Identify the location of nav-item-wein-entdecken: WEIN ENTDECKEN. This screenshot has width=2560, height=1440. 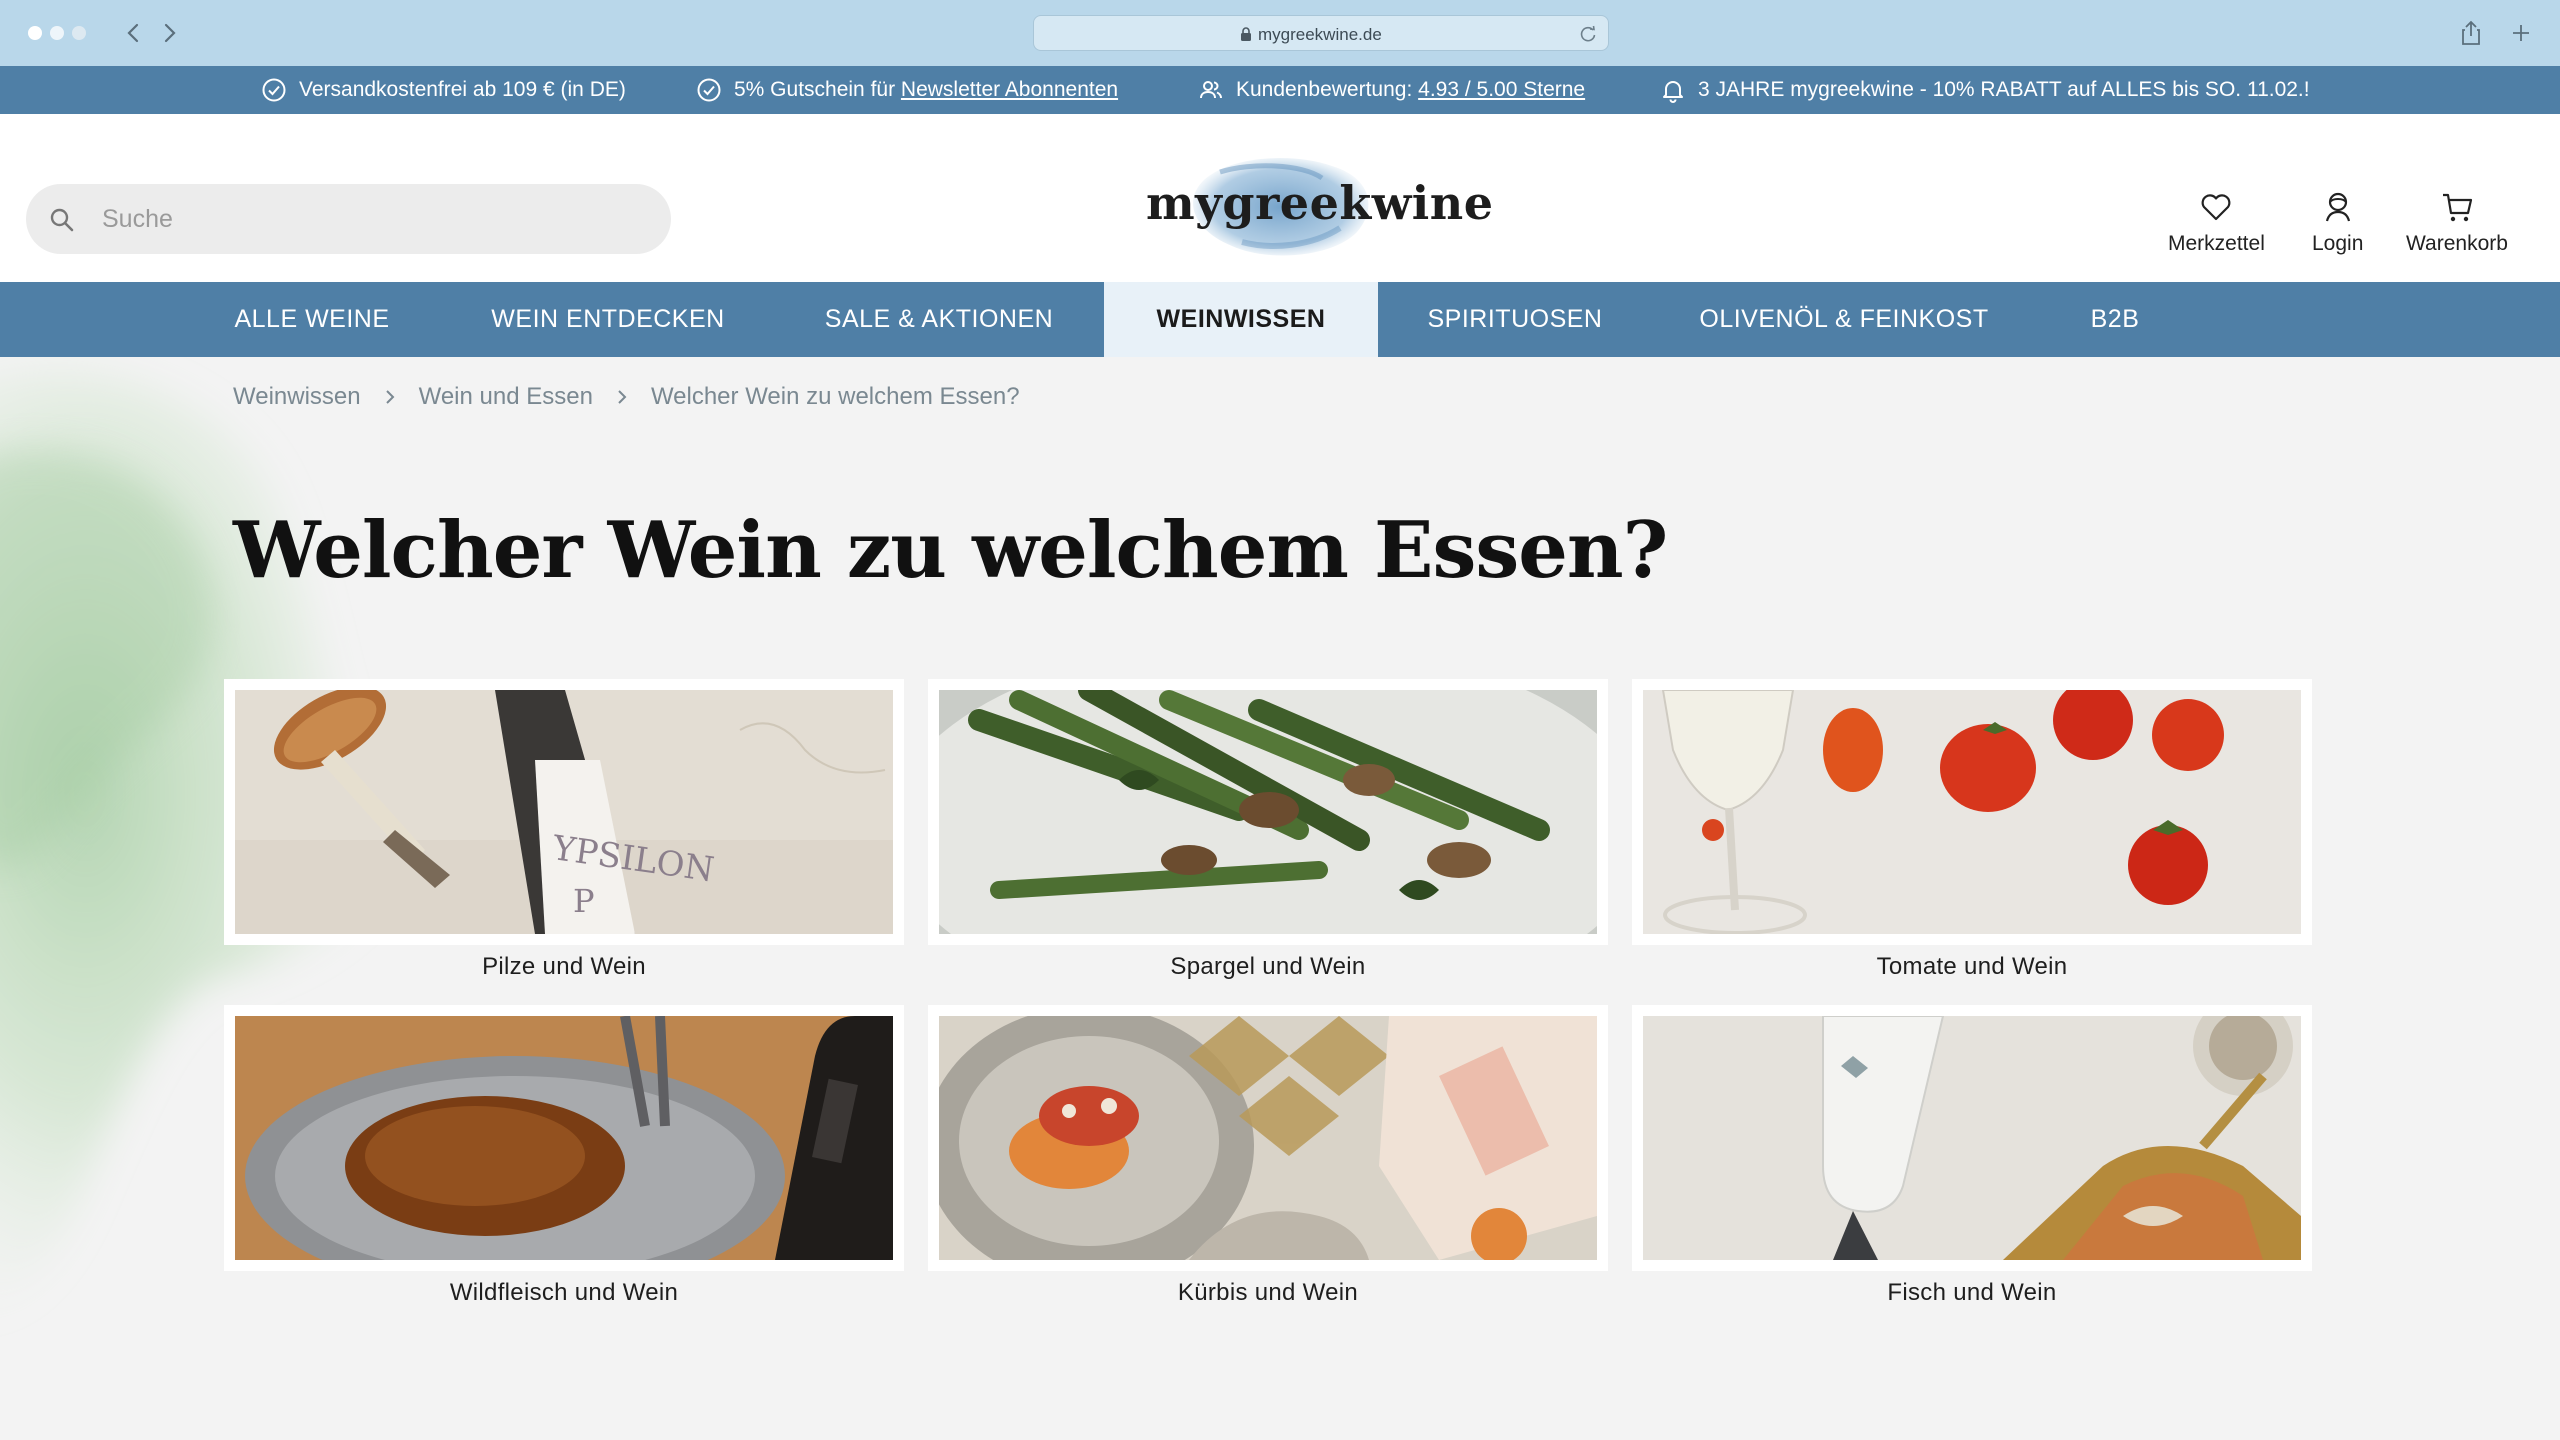
(608, 319).